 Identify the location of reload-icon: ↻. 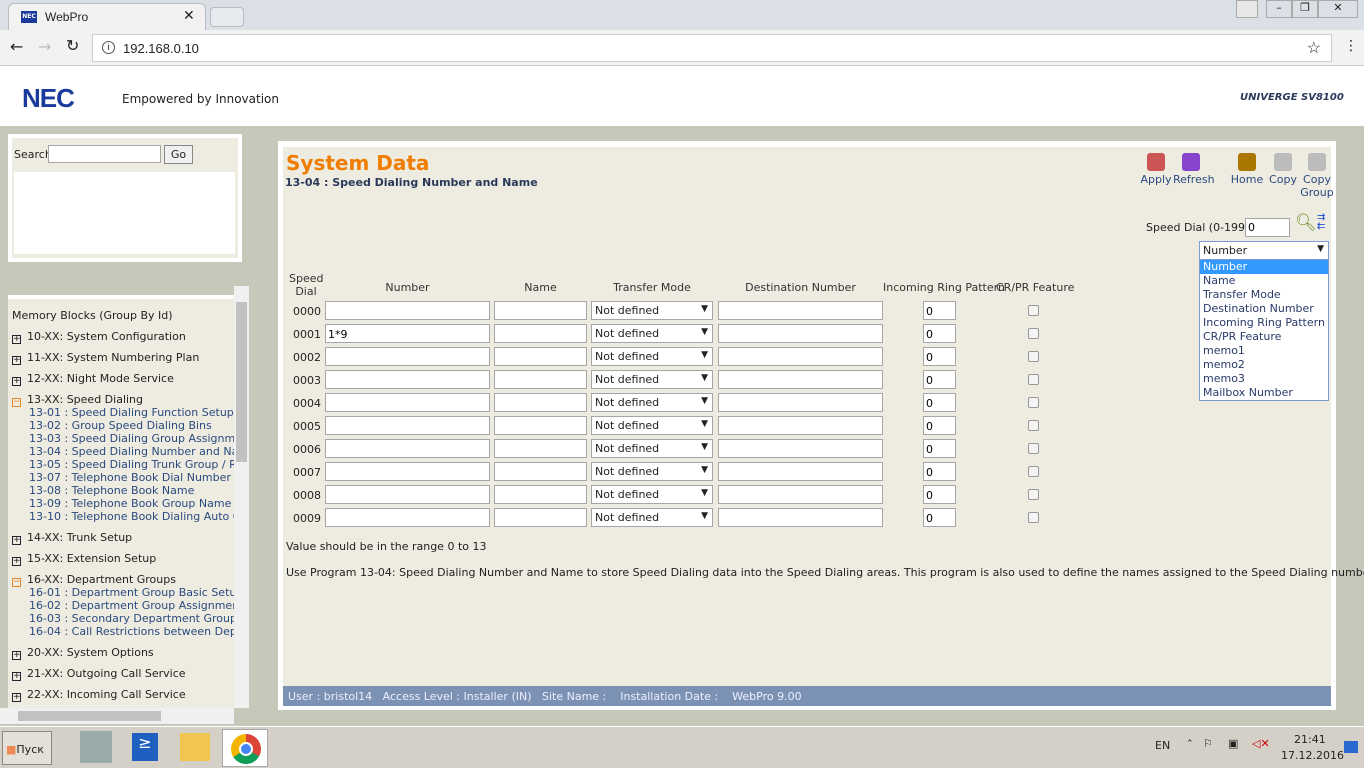
(72, 45).